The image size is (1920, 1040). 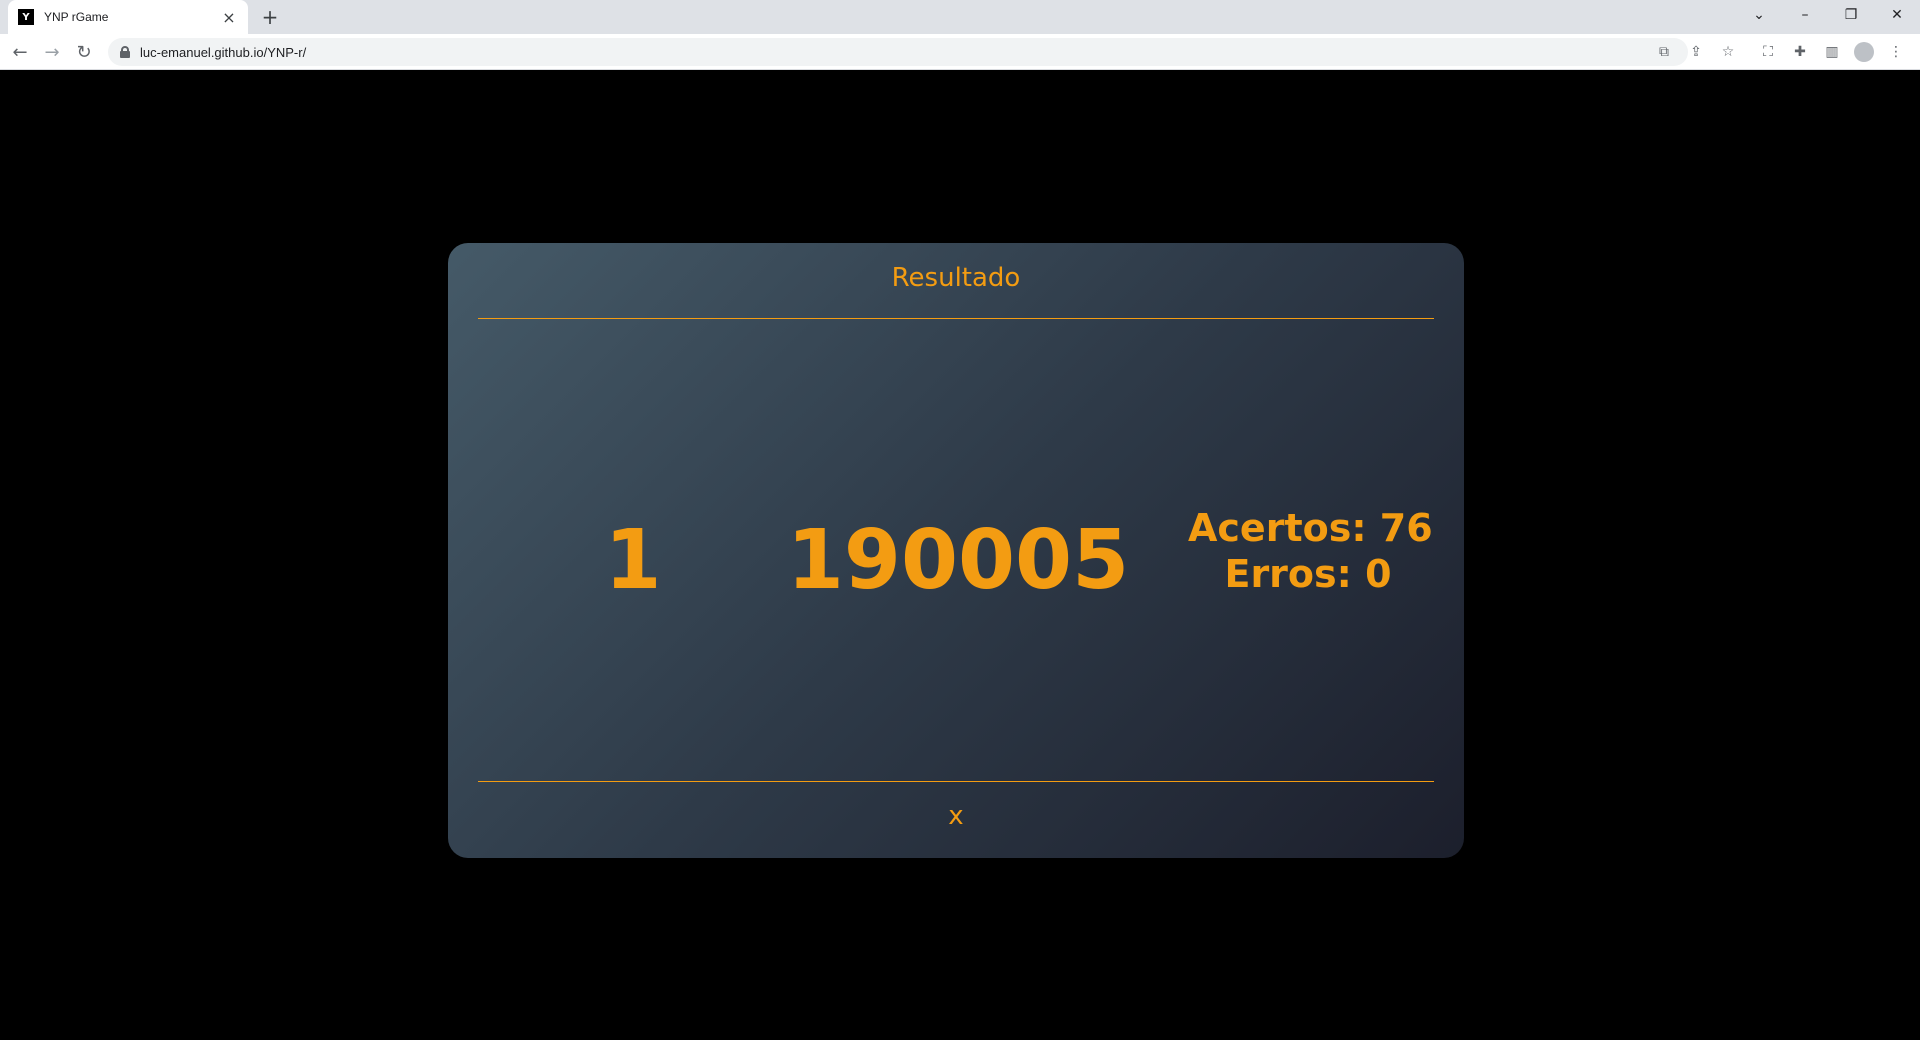 What do you see at coordinates (1310, 551) in the screenshot?
I see `stats-block: Acertos: 76 Erros: 0` at bounding box center [1310, 551].